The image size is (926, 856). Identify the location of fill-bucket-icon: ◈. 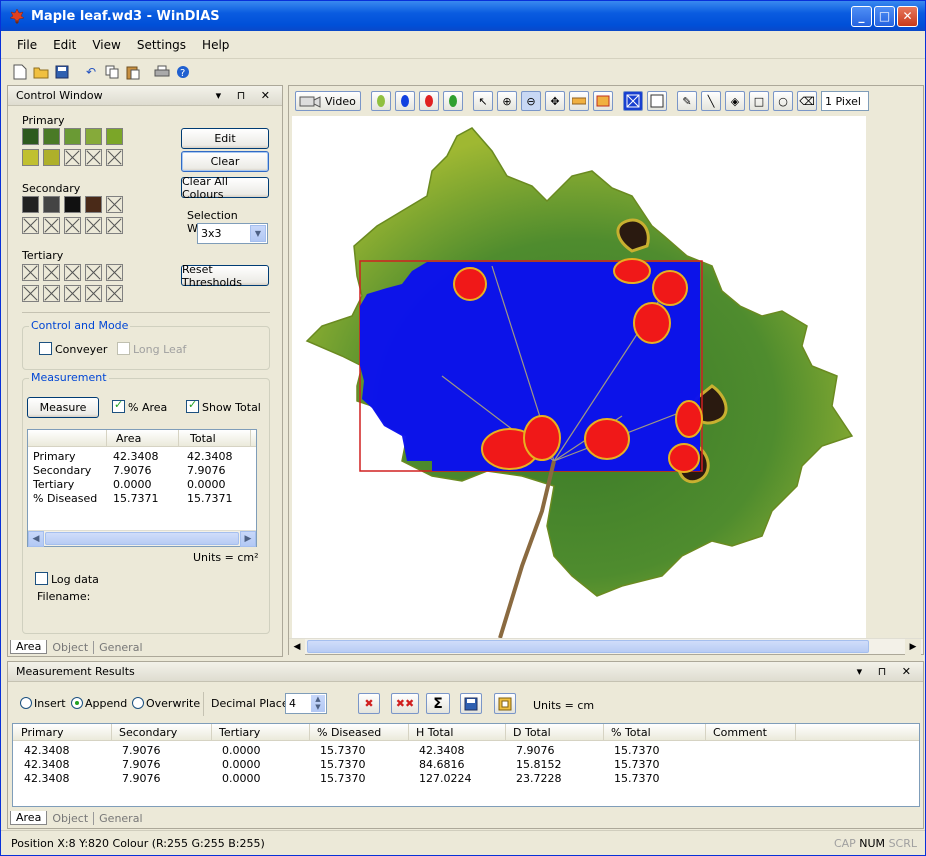
(735, 101).